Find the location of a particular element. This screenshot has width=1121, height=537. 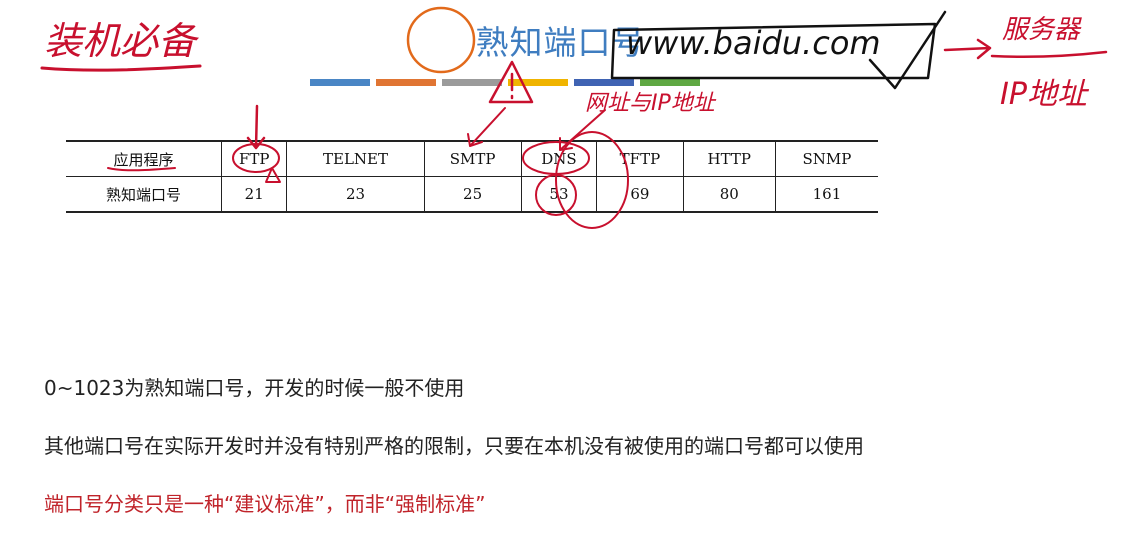

table-cell-app: DNS is located at coordinates (558, 159).